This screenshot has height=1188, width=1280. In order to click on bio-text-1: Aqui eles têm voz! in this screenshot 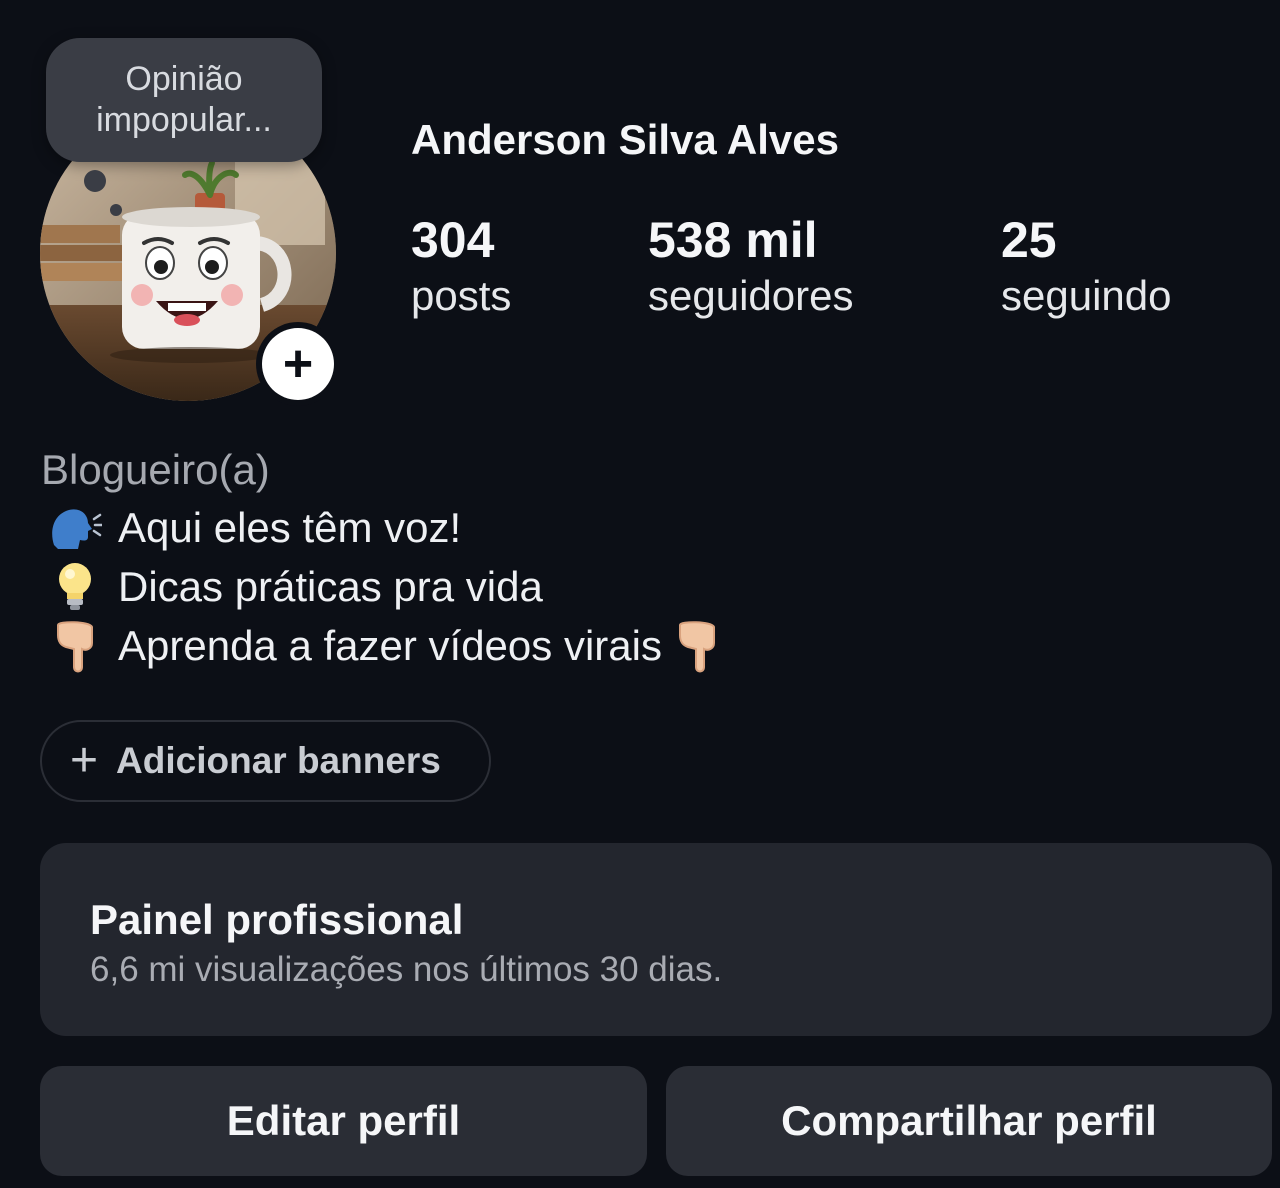, I will do `click(290, 527)`.